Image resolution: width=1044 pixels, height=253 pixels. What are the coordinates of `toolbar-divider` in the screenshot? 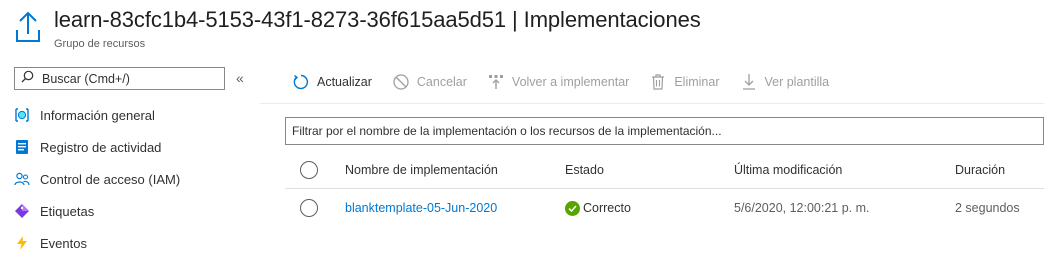 It's located at (652, 103).